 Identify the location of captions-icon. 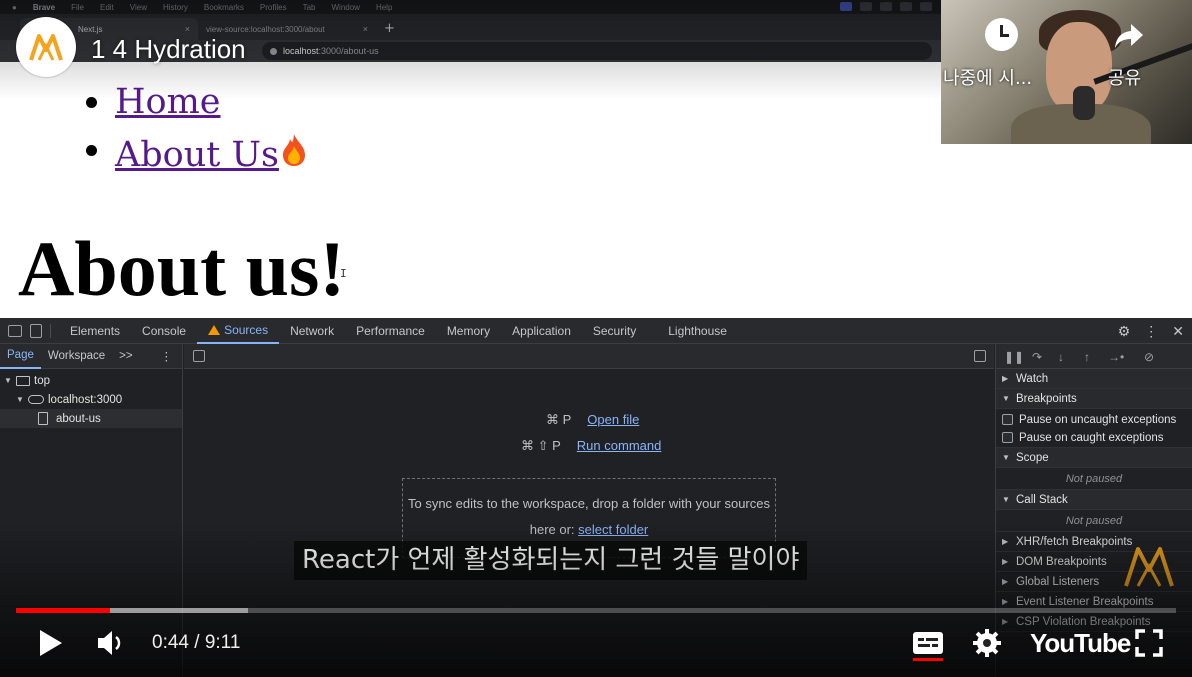
(928, 645).